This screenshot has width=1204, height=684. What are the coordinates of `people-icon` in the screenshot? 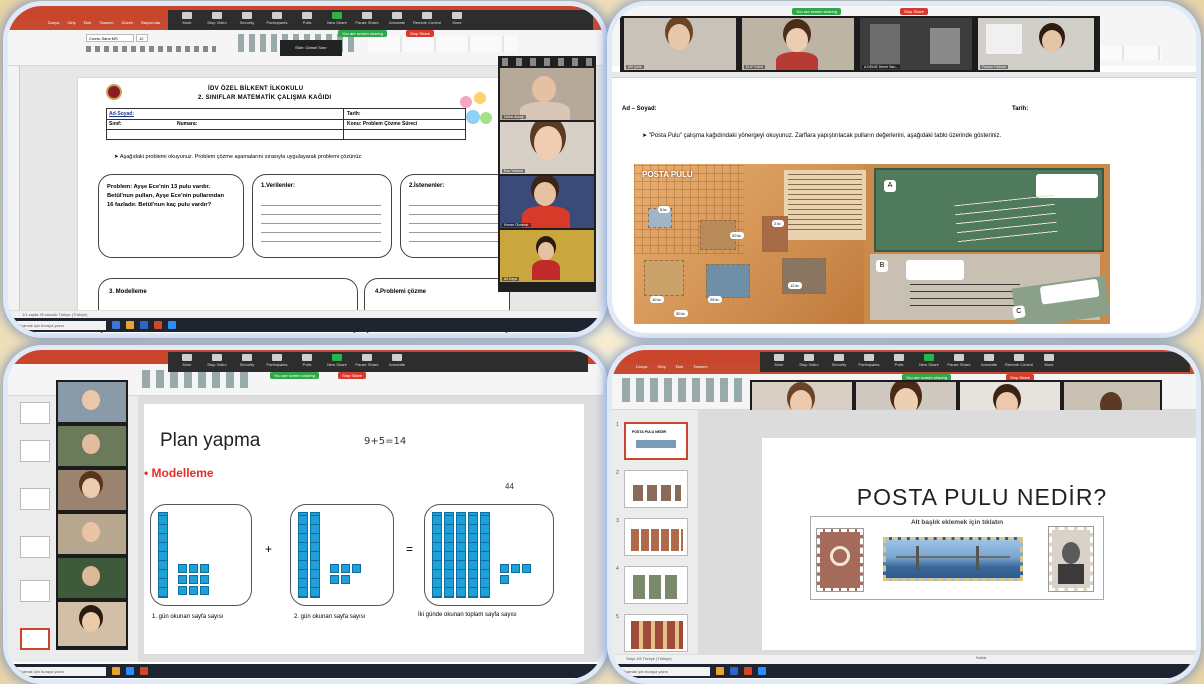 It's located at (277, 15).